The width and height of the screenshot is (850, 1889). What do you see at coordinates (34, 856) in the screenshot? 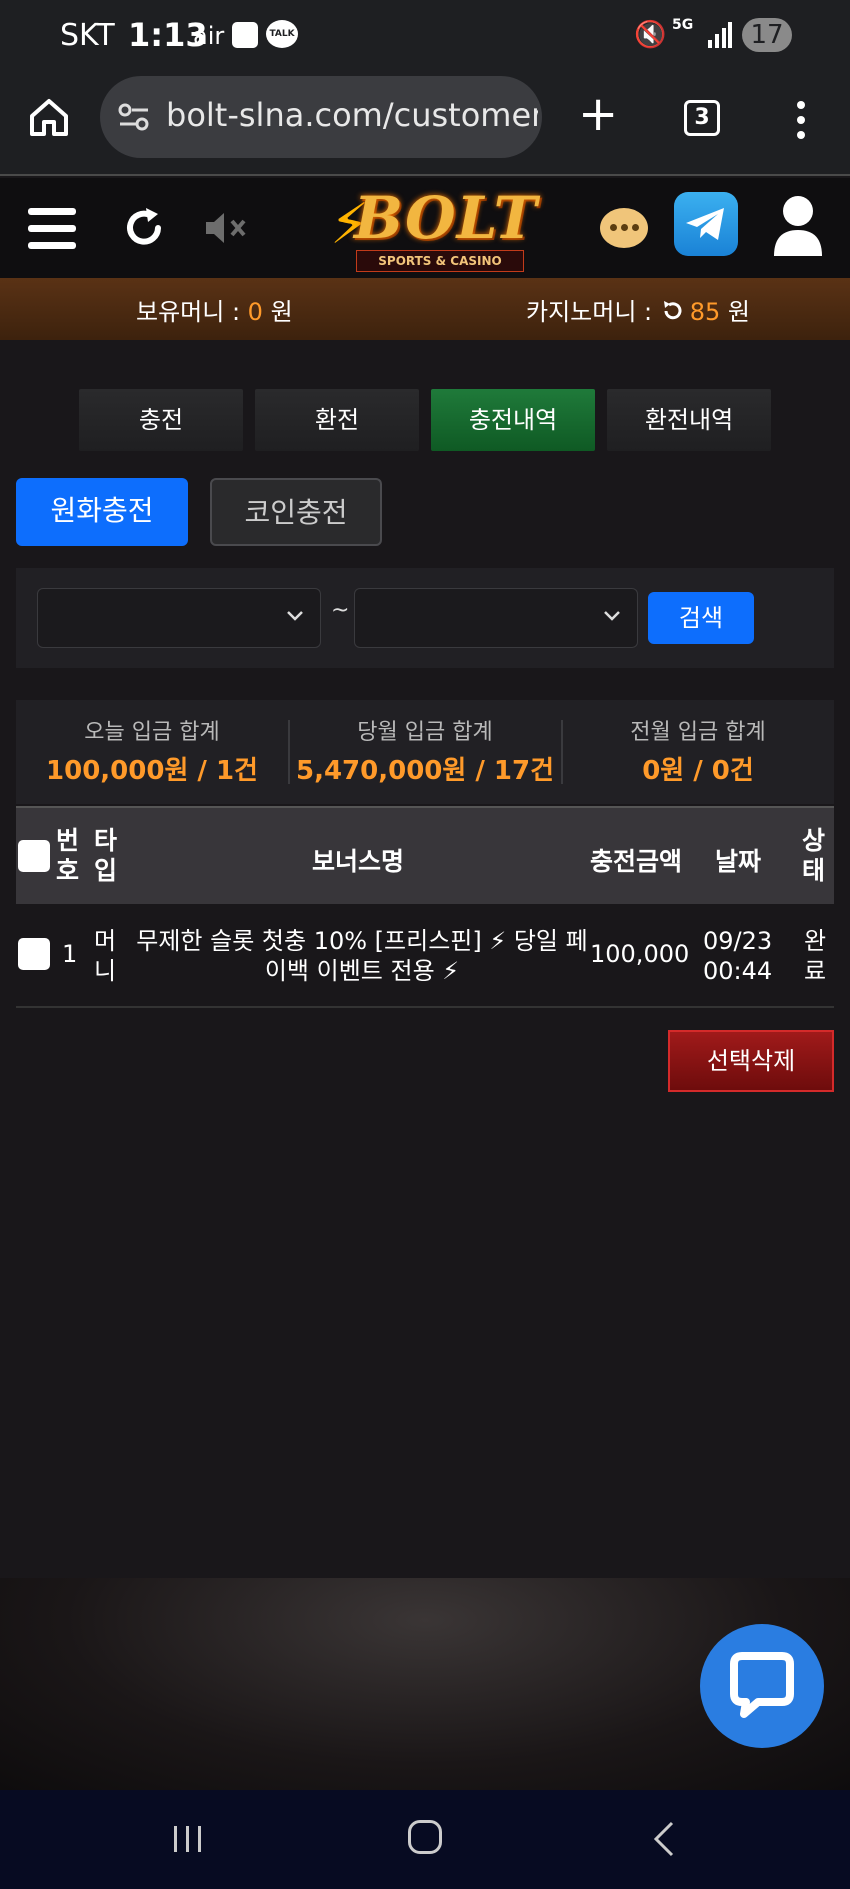
I see `select-all-checkbox` at bounding box center [34, 856].